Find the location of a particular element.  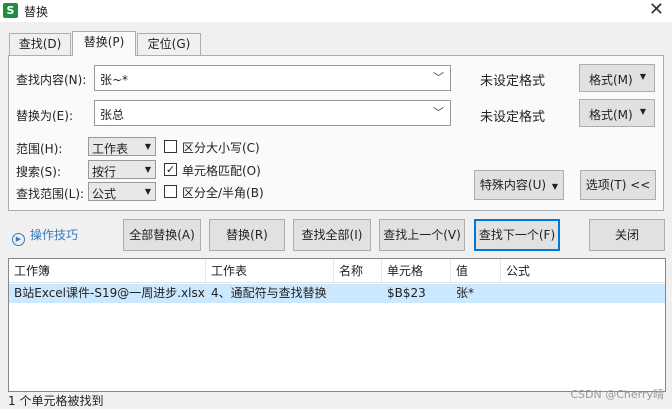

replace-format-button: 格式(M) ▼ is located at coordinates (617, 113).